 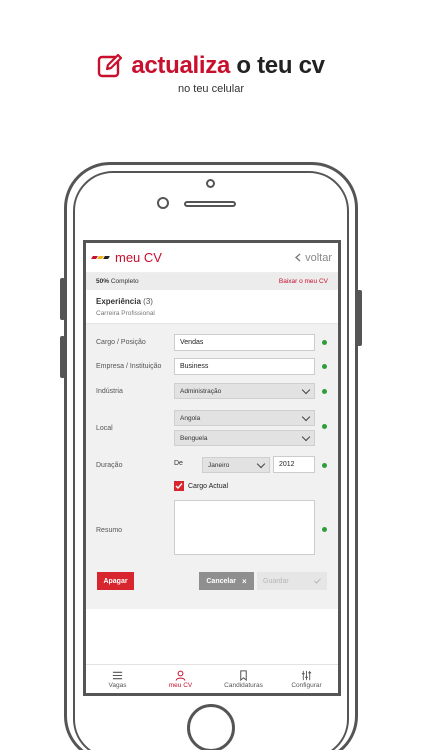 What do you see at coordinates (117, 675) in the screenshot?
I see `menu-icon` at bounding box center [117, 675].